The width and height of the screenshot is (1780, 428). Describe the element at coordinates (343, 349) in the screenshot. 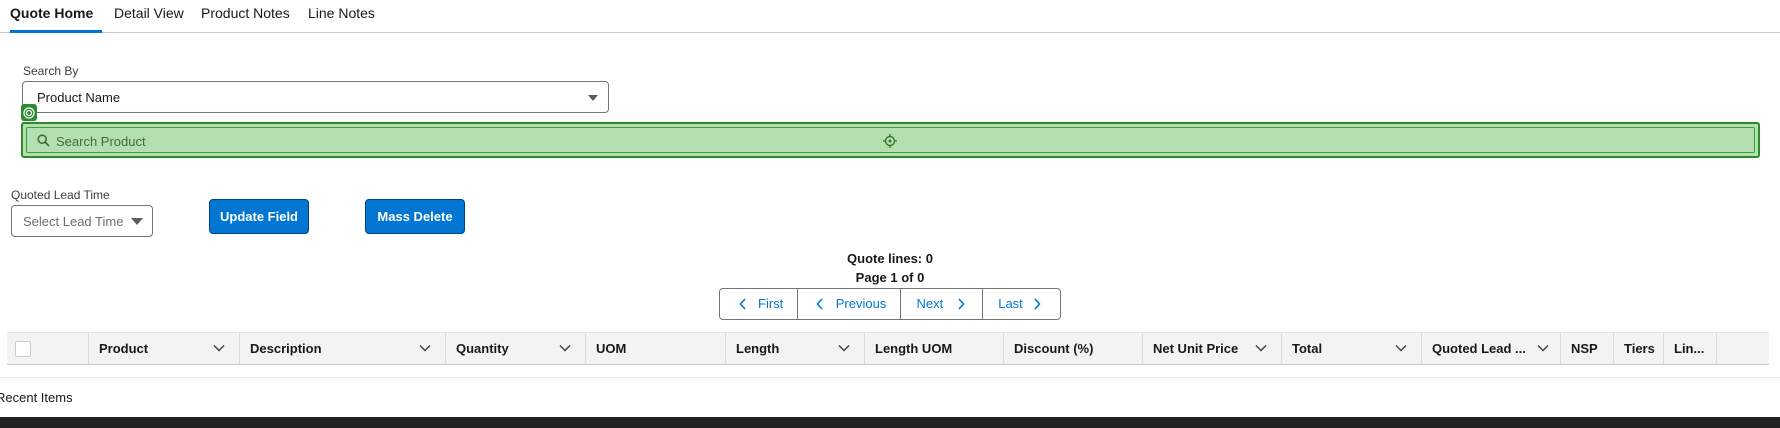

I see `column-header-description: Description` at that location.